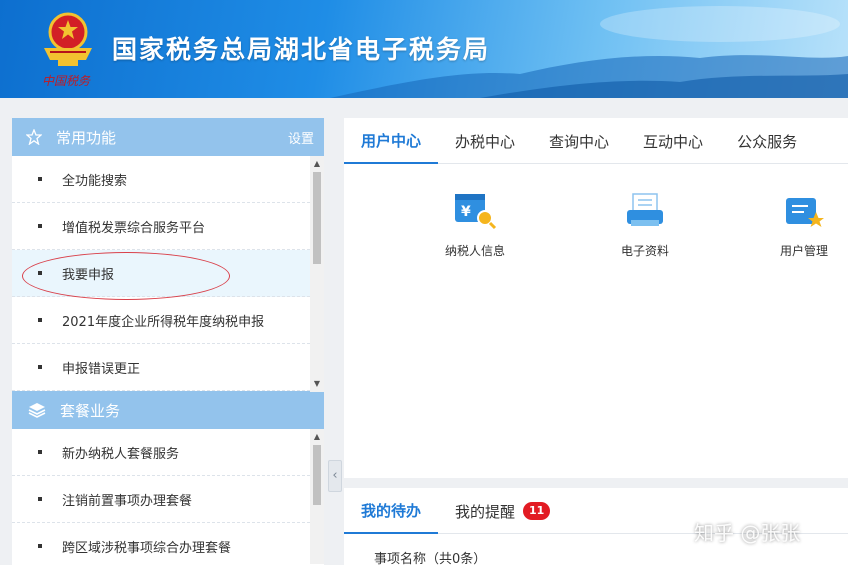  I want to click on tile-user-management: 用户管理, so click(804, 225).